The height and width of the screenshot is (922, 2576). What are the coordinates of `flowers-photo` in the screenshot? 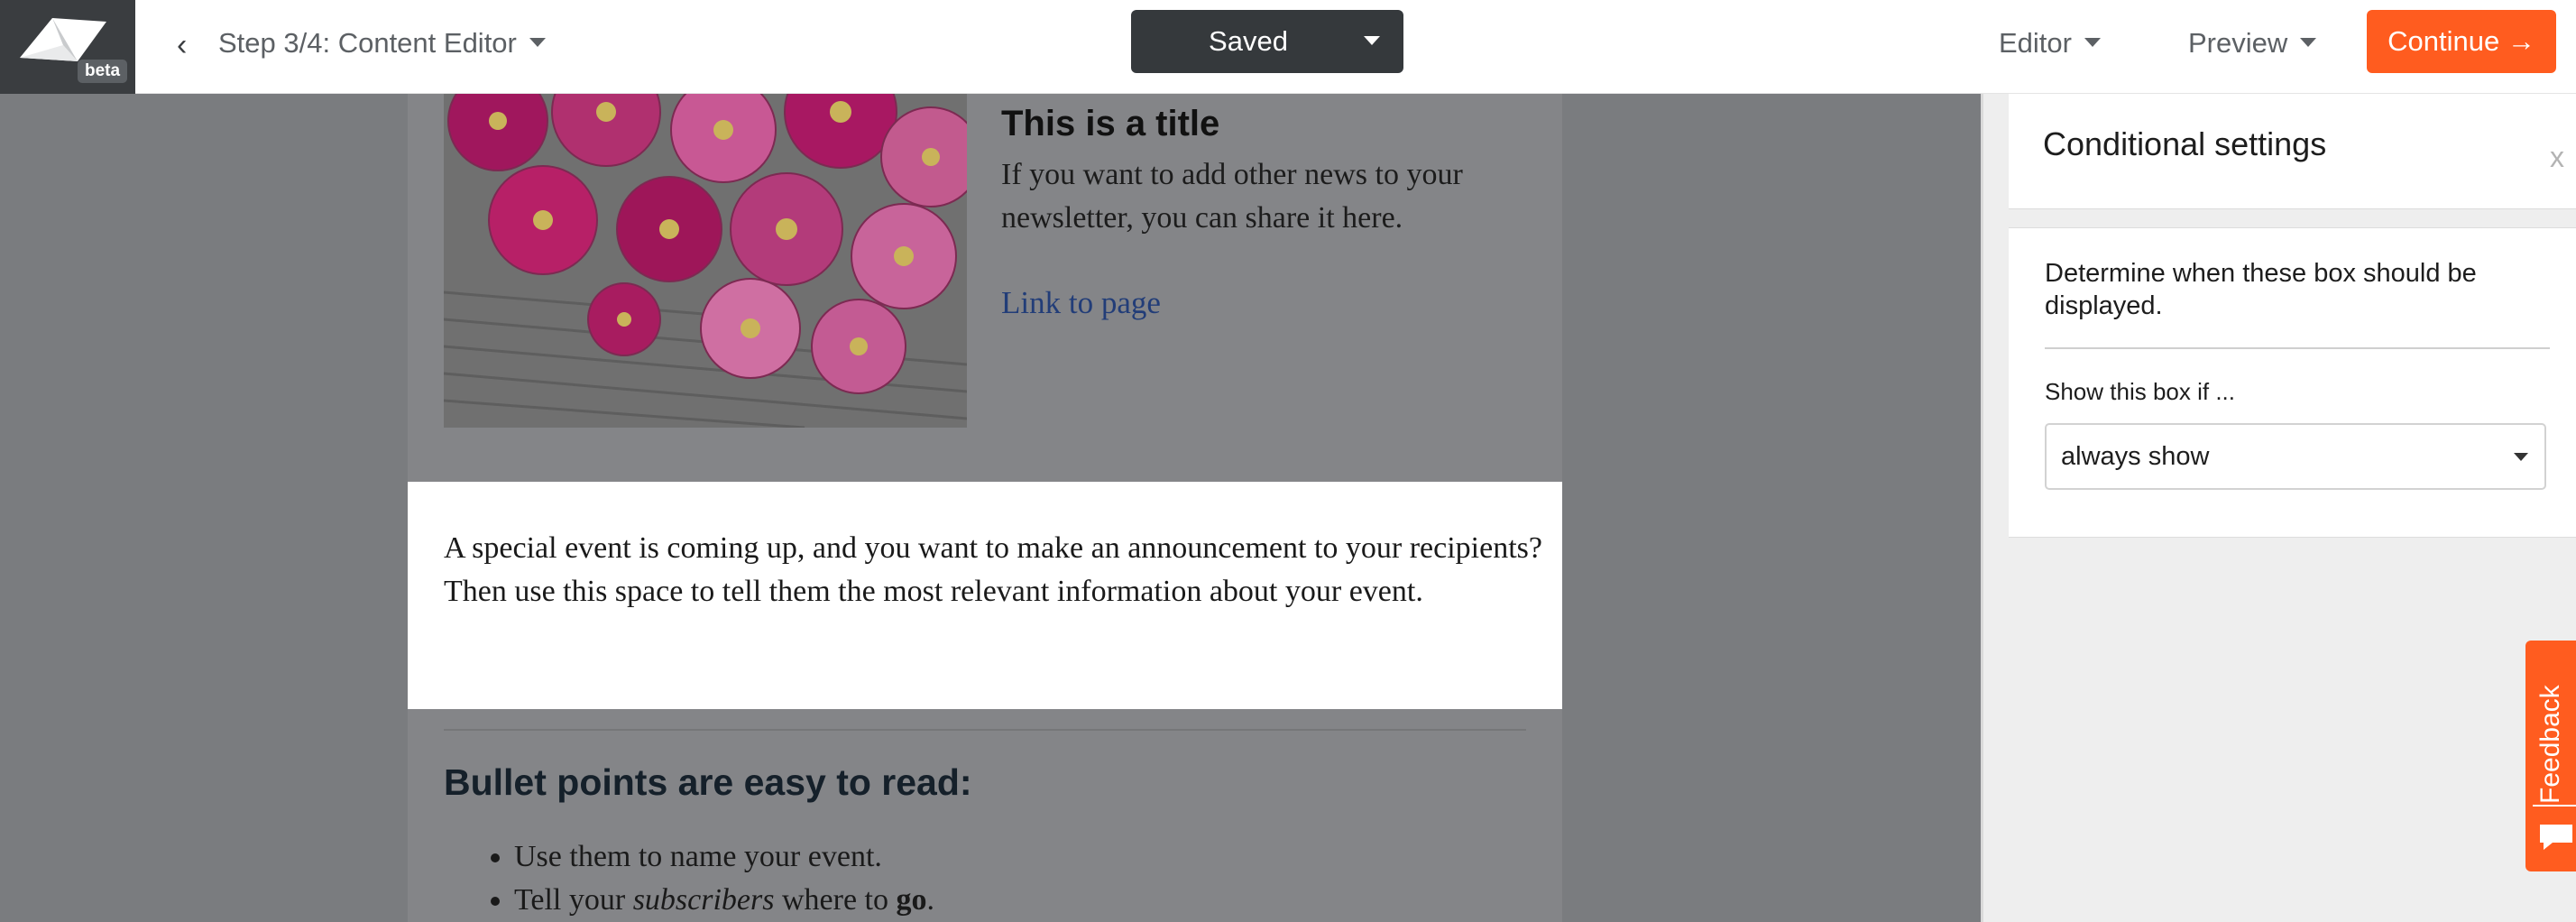 It's located at (705, 261).